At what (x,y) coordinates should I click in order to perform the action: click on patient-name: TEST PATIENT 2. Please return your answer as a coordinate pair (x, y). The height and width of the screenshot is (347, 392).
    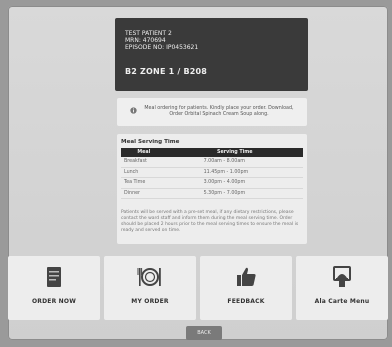
    Looking at the image, I should click on (148, 33).